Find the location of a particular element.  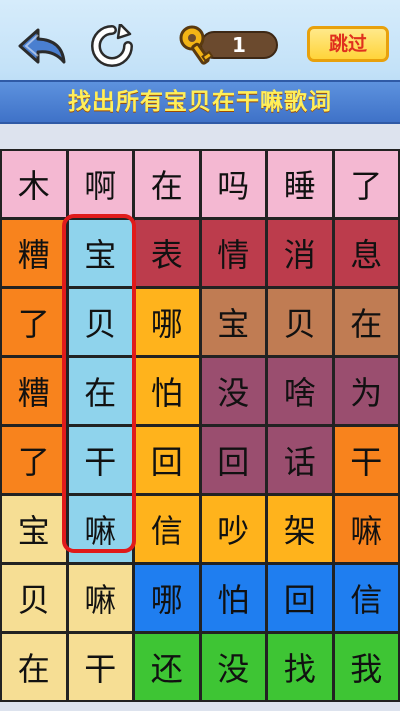

grid-cell: 话 is located at coordinates (300, 460).